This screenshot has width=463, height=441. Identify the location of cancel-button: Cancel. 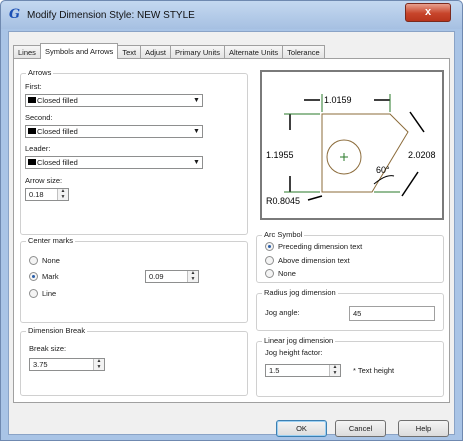
(360, 428).